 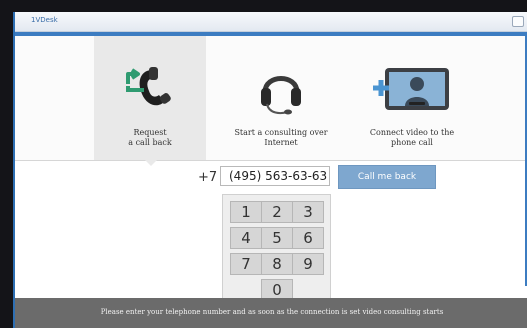 What do you see at coordinates (275, 176) in the screenshot?
I see `phone-number-input: (495) 563-63-63` at bounding box center [275, 176].